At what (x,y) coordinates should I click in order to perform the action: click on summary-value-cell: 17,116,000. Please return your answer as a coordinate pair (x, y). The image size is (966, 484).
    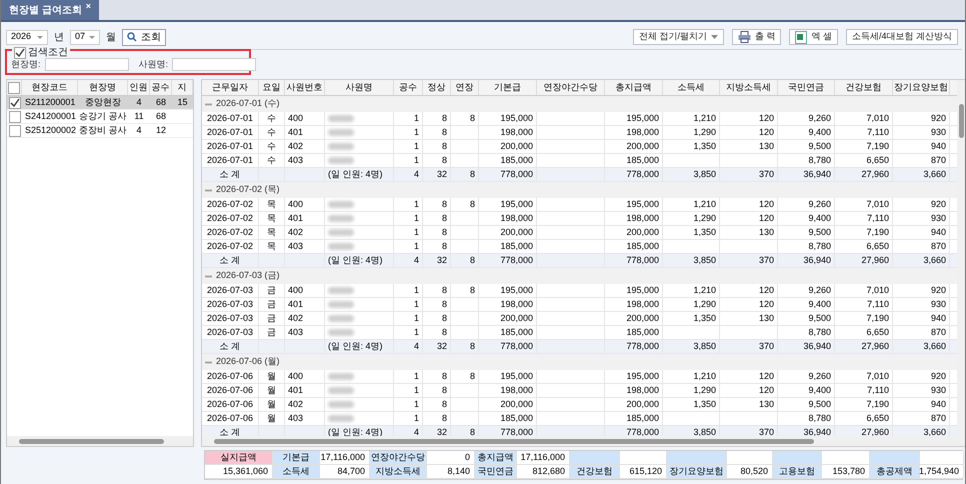
    Looking at the image, I should click on (345, 457).